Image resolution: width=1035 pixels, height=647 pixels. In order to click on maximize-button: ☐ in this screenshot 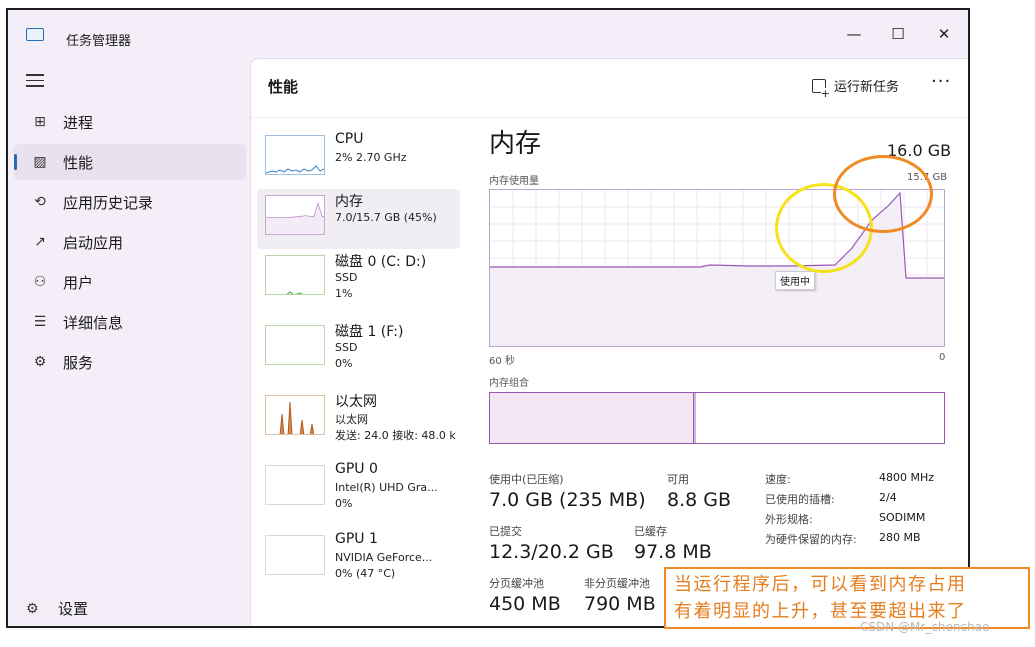, I will do `click(898, 34)`.